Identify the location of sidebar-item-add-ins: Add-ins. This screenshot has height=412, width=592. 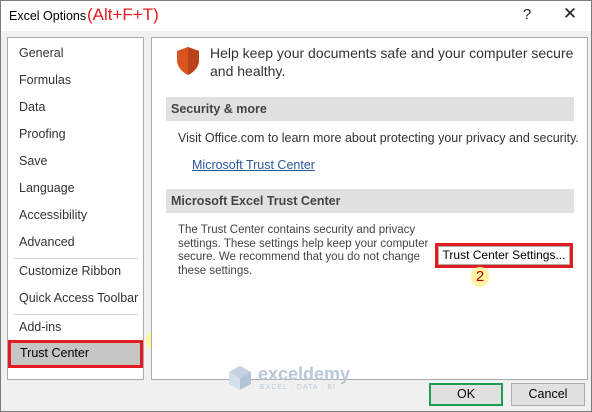
(75, 327).